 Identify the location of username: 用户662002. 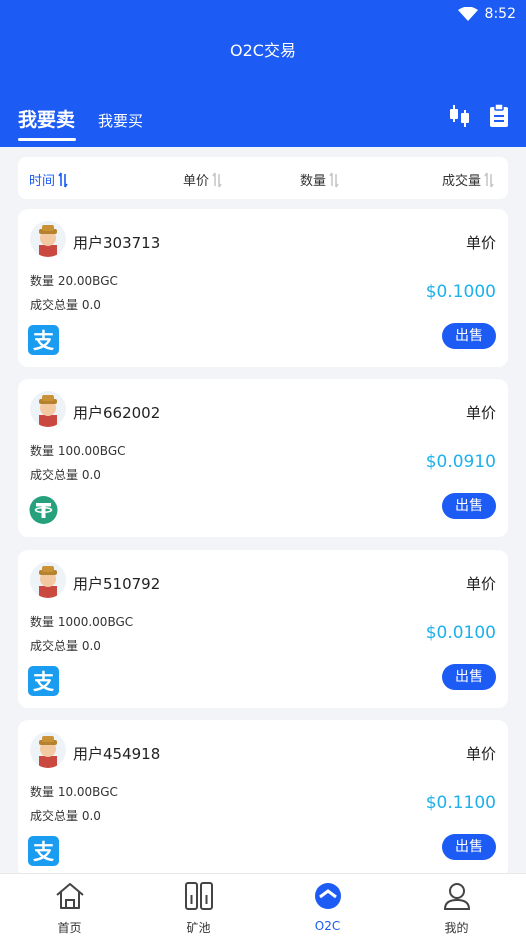
(117, 413).